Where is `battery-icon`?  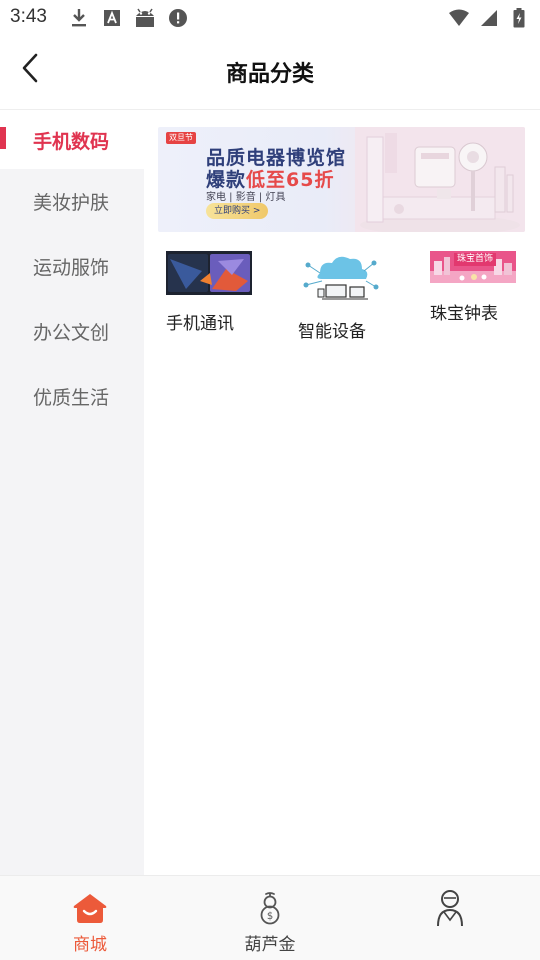
battery-icon is located at coordinates (519, 18).